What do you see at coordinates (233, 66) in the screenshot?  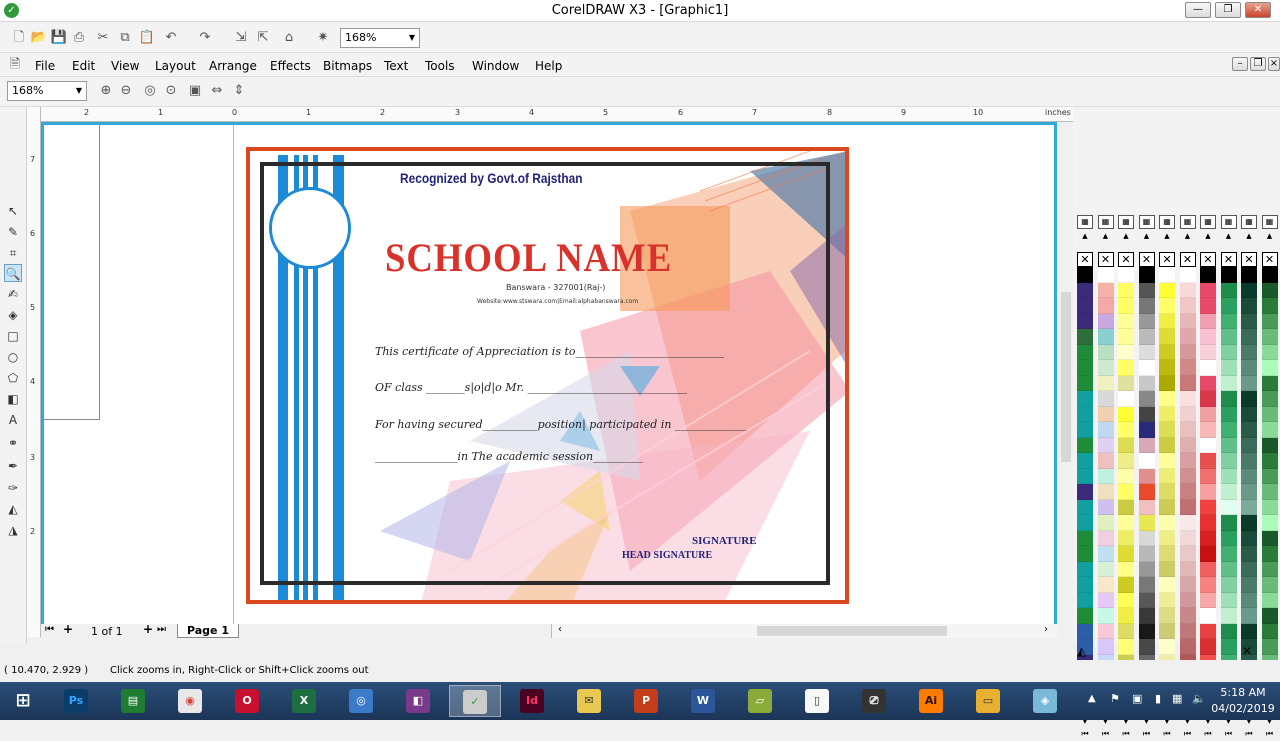 I see `menu-arrange: Arrange` at bounding box center [233, 66].